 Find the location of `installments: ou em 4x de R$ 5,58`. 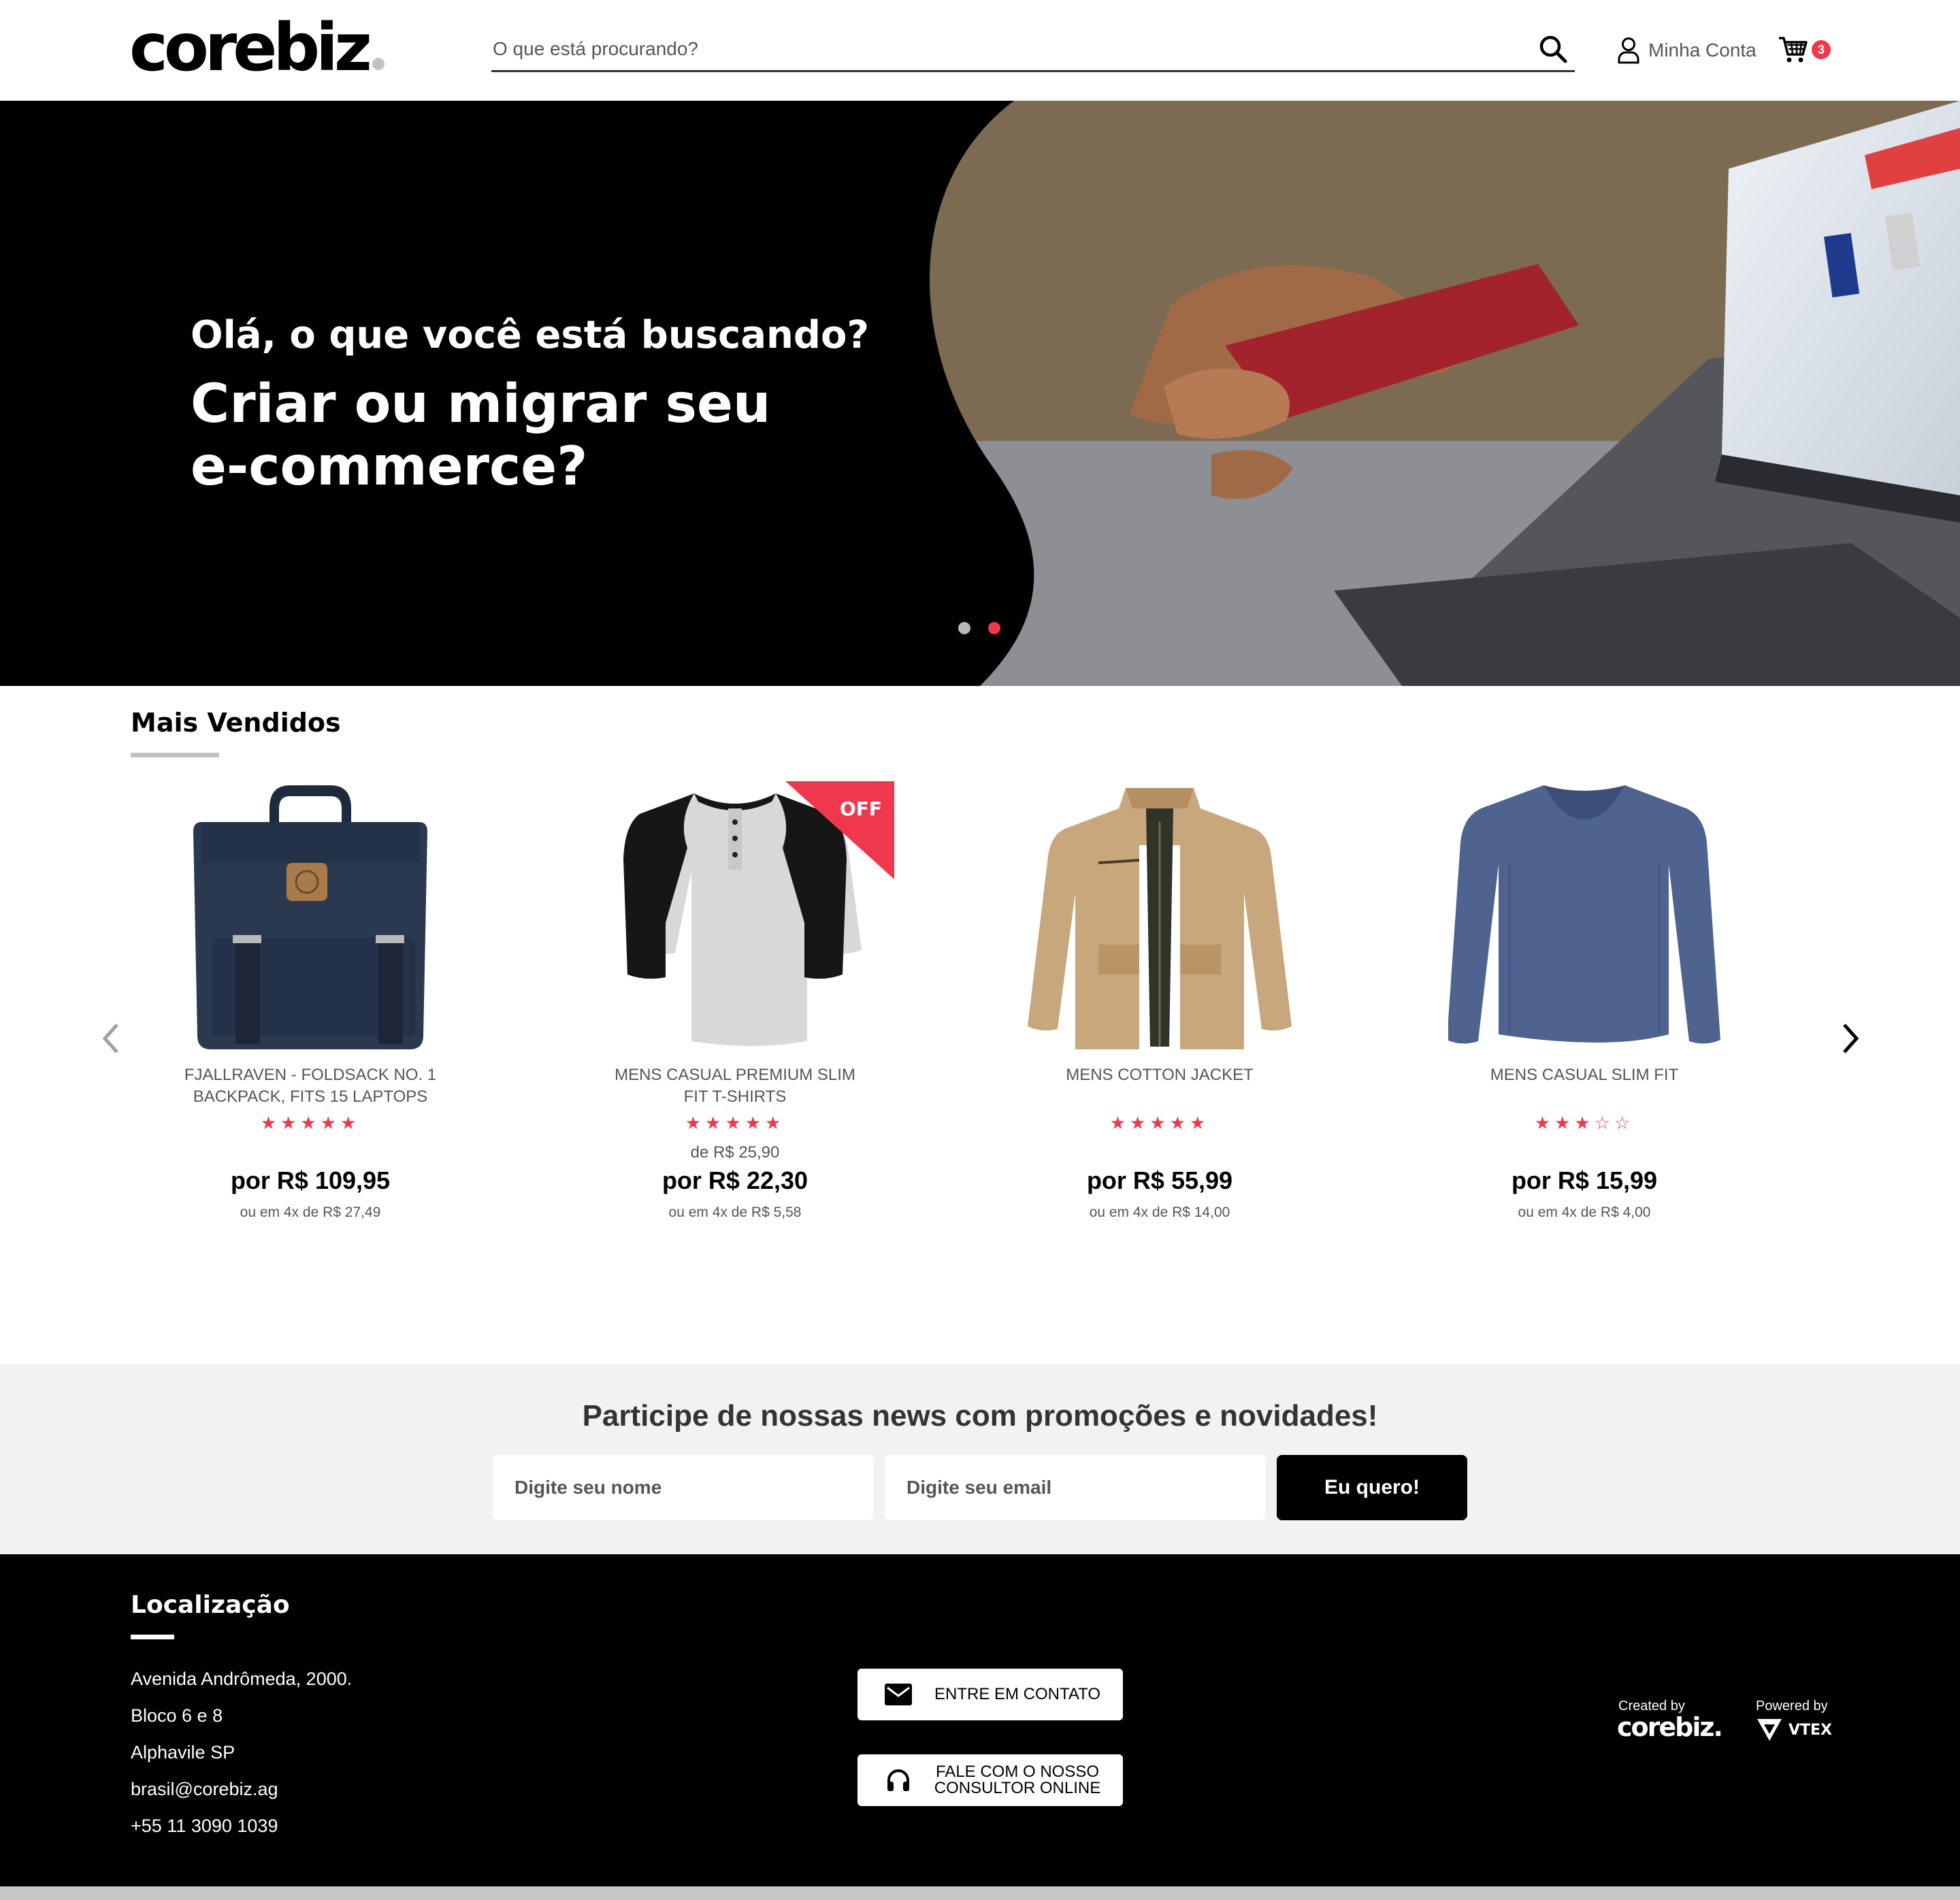

installments: ou em 4x de R$ 5,58 is located at coordinates (735, 1212).